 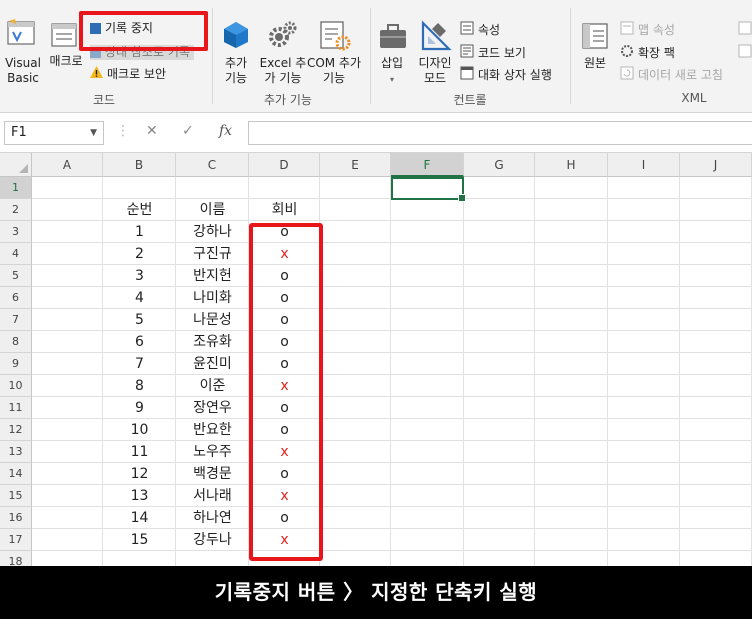 I want to click on row-header: 8, so click(x=16, y=342).